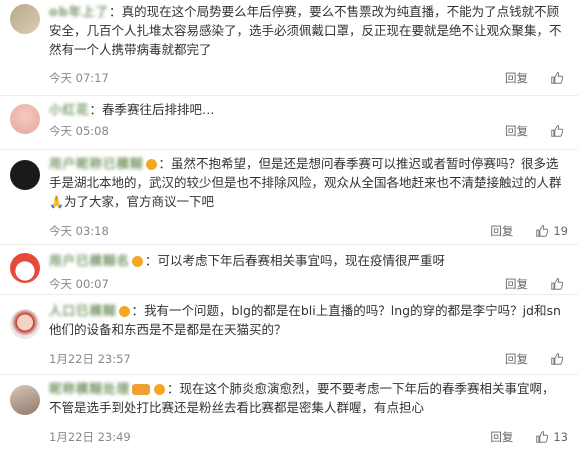  What do you see at coordinates (289, 123) in the screenshot?
I see `comment-item: 小红花：春季赛往后排排吧… 今天 05:08 回复` at bounding box center [289, 123].